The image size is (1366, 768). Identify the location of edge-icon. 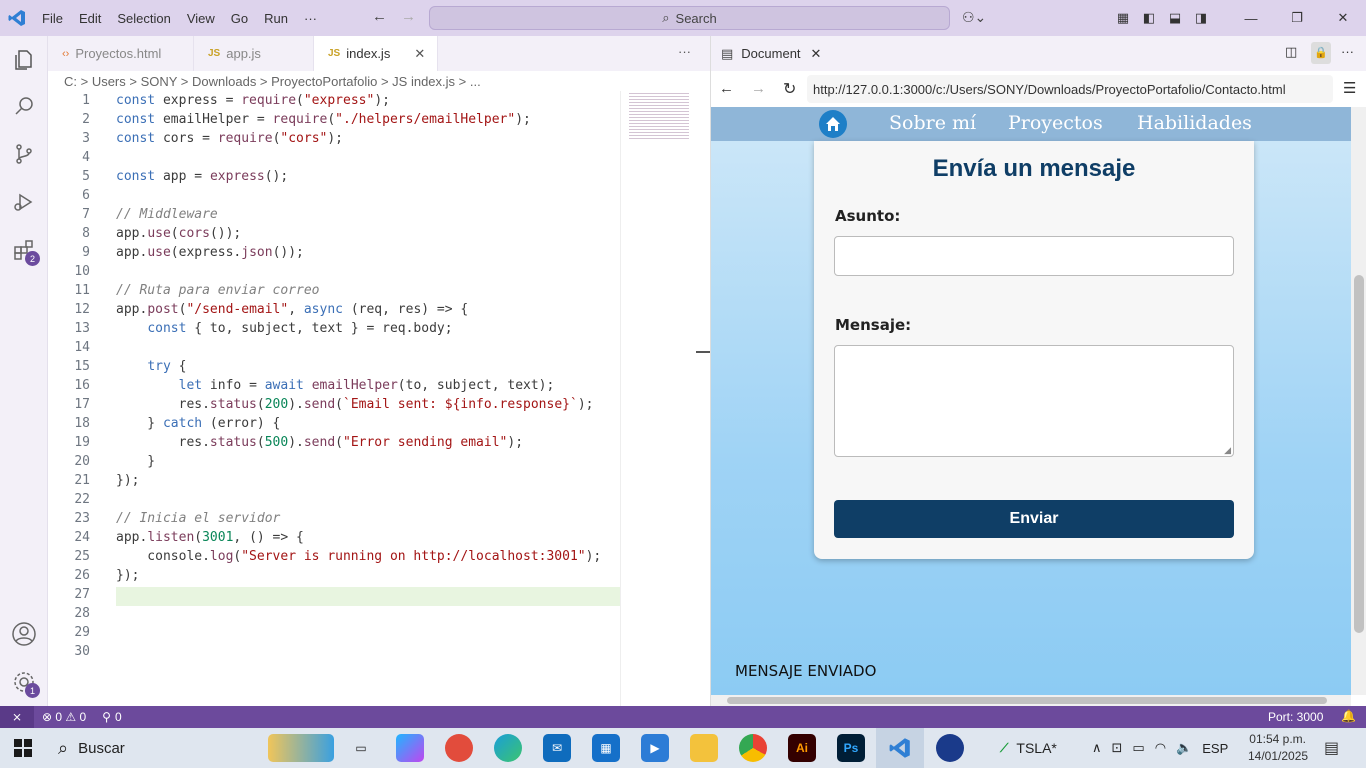
(508, 748).